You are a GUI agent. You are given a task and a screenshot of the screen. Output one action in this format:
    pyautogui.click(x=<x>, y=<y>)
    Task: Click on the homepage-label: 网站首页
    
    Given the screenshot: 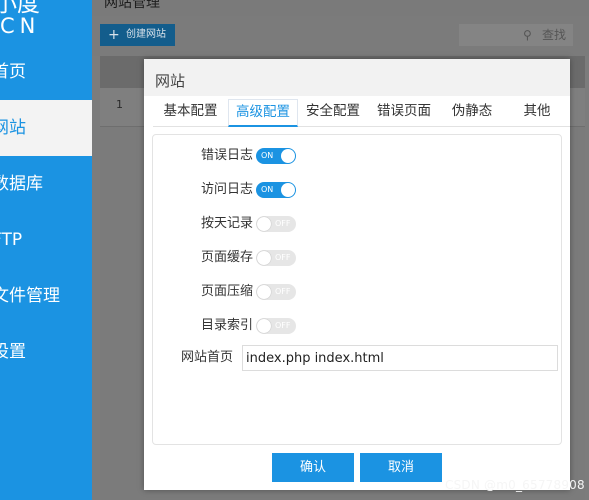 What is the action you would take?
    pyautogui.click(x=207, y=357)
    